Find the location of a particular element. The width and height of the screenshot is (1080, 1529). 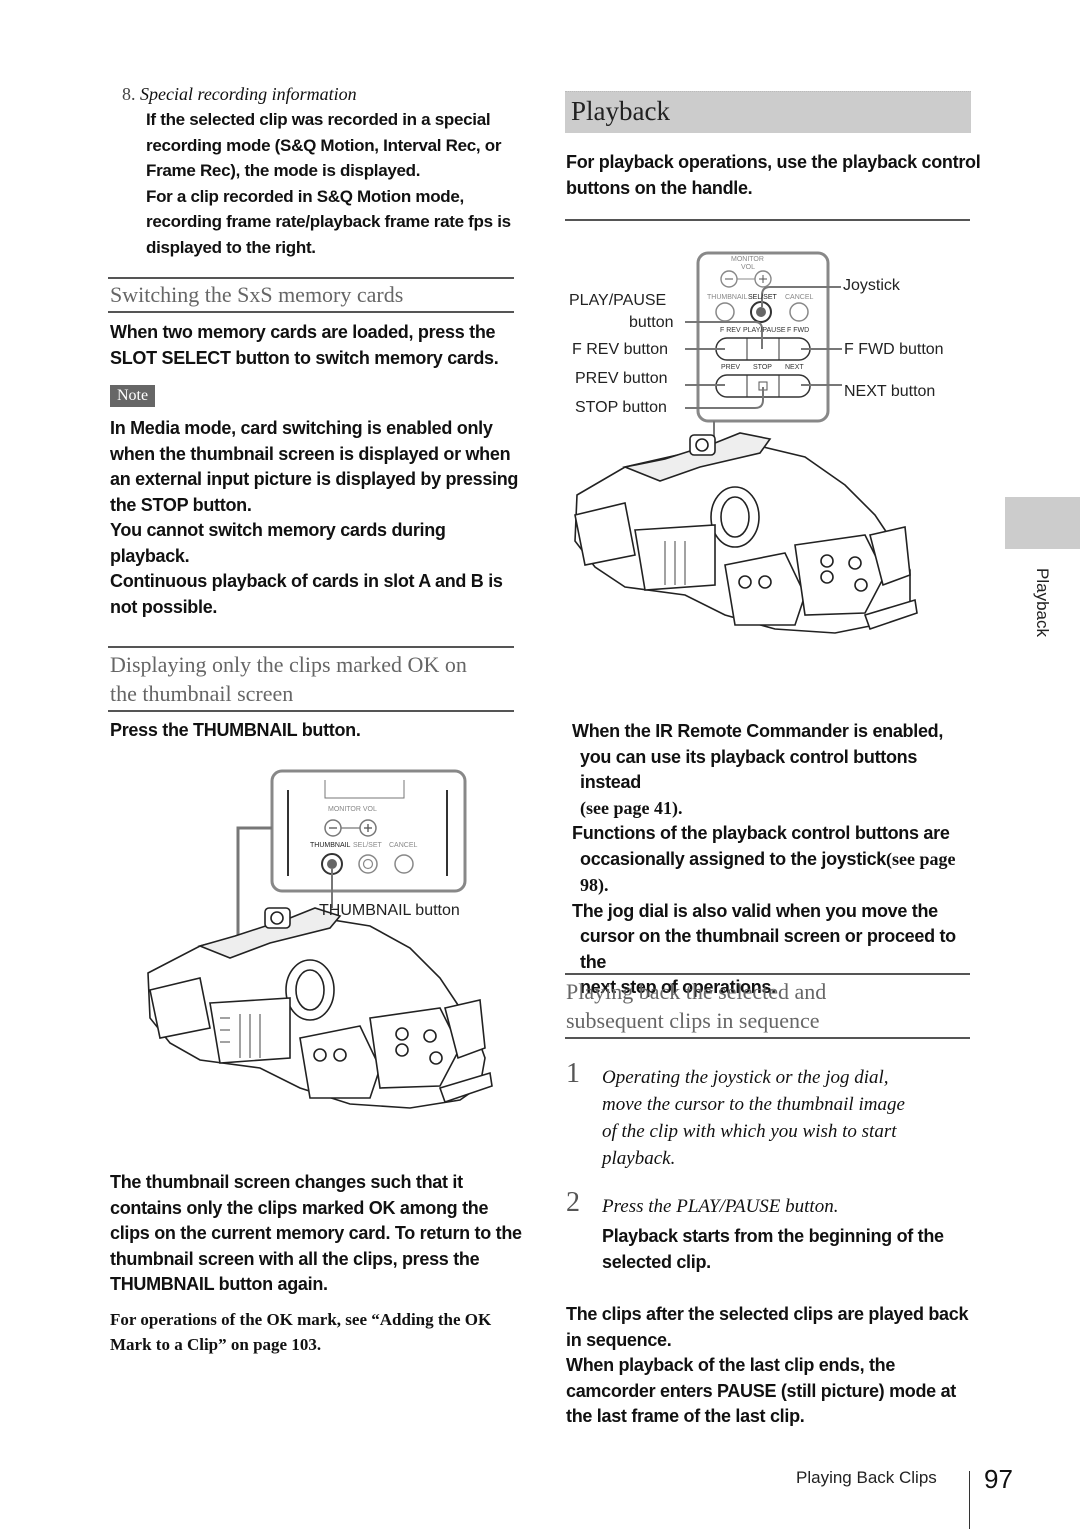

f-fwd-label: F FWD is located at coordinates (798, 330).